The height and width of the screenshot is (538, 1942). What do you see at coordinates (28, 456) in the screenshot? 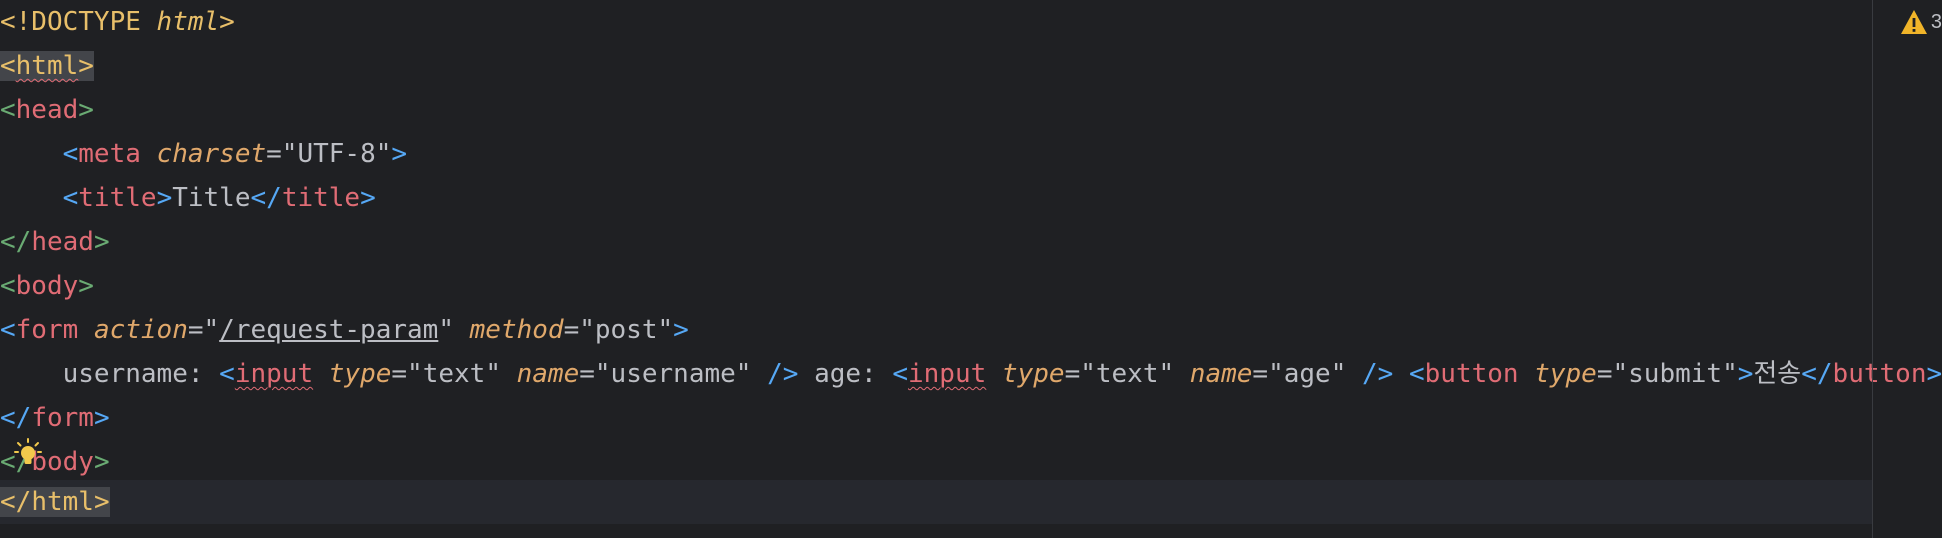
I see `lightbulb-icon` at bounding box center [28, 456].